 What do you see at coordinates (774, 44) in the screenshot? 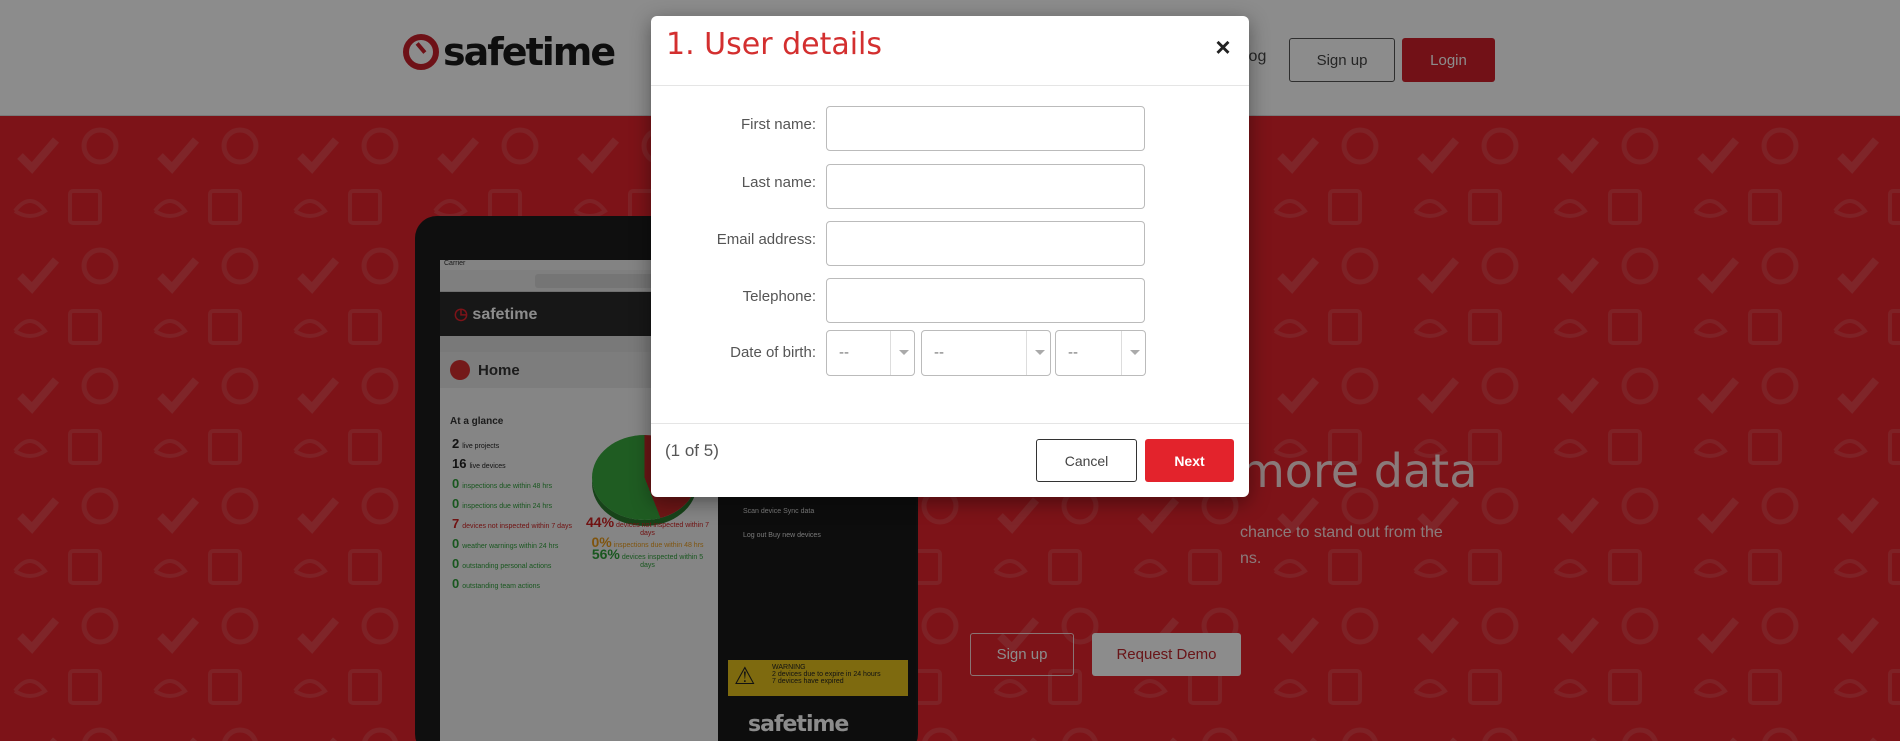
I see `modal-title: 1. User details` at bounding box center [774, 44].